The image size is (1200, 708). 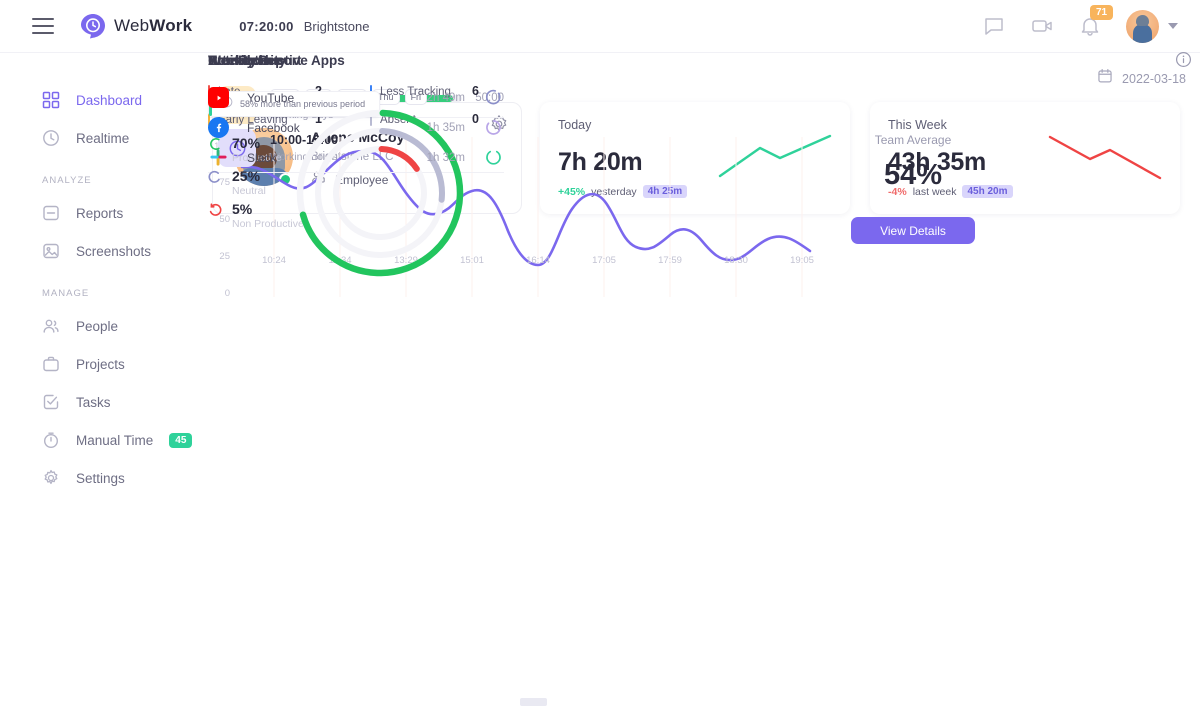 I want to click on date-picker: 2022-03-18, so click(x=1141, y=78).